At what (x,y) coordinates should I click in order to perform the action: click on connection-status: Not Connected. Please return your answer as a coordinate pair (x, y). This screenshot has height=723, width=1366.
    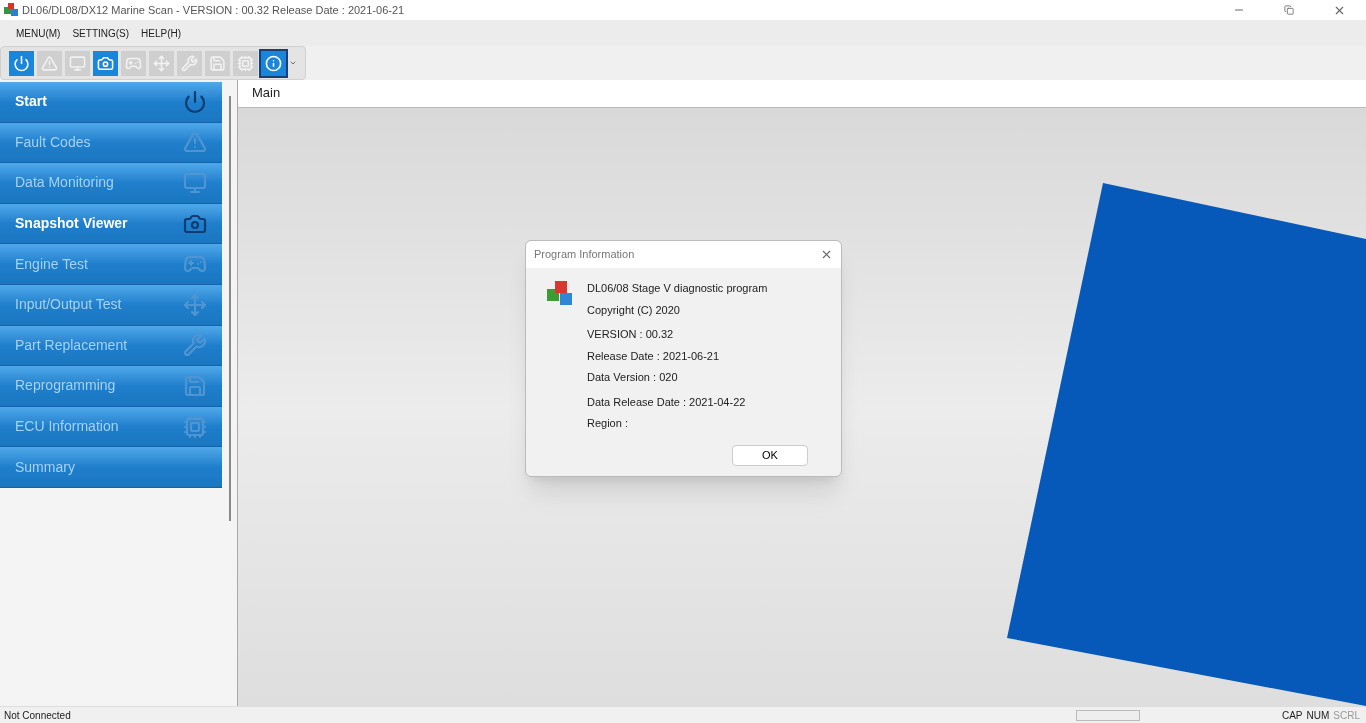
    Looking at the image, I should click on (37, 715).